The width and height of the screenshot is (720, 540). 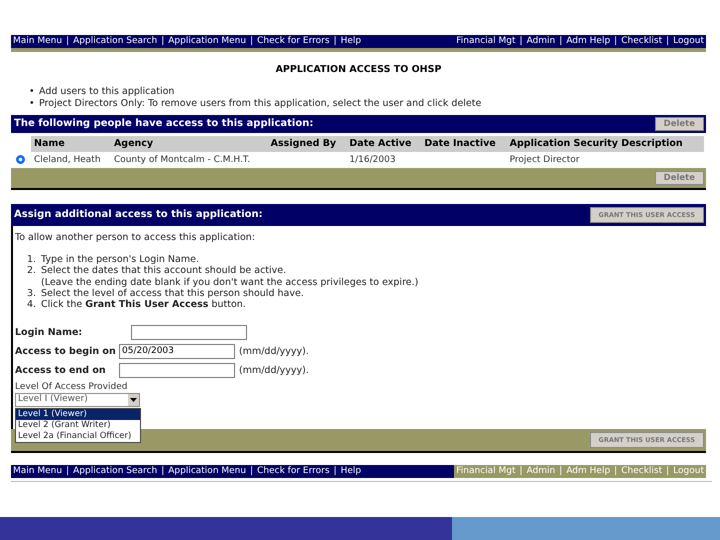 I want to click on table-cell: County of Montcalm - C.M.H.T., so click(x=182, y=159).